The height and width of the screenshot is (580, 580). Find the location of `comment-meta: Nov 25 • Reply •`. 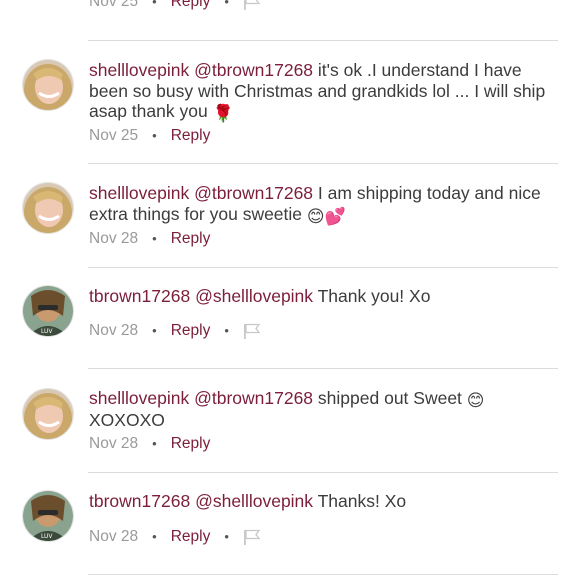

comment-meta: Nov 25 • Reply • is located at coordinates (175, 6).